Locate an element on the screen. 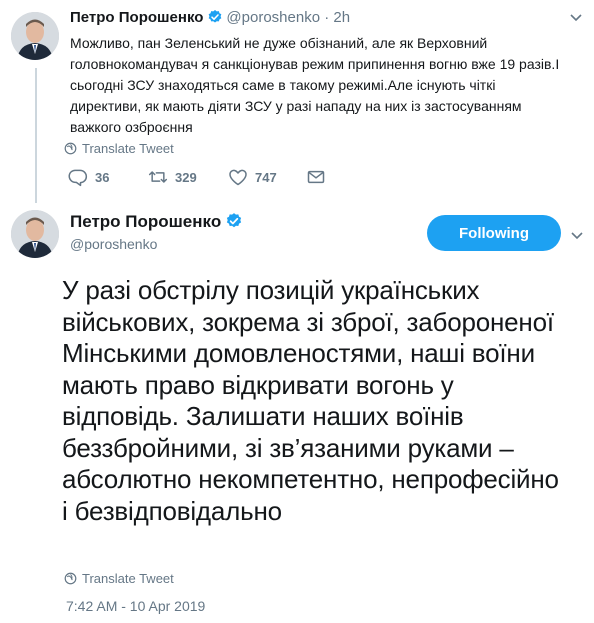 This screenshot has width=594, height=623. tweet-timestamp: 7:42 AM - 10 Apr 2019 is located at coordinates (135, 606).